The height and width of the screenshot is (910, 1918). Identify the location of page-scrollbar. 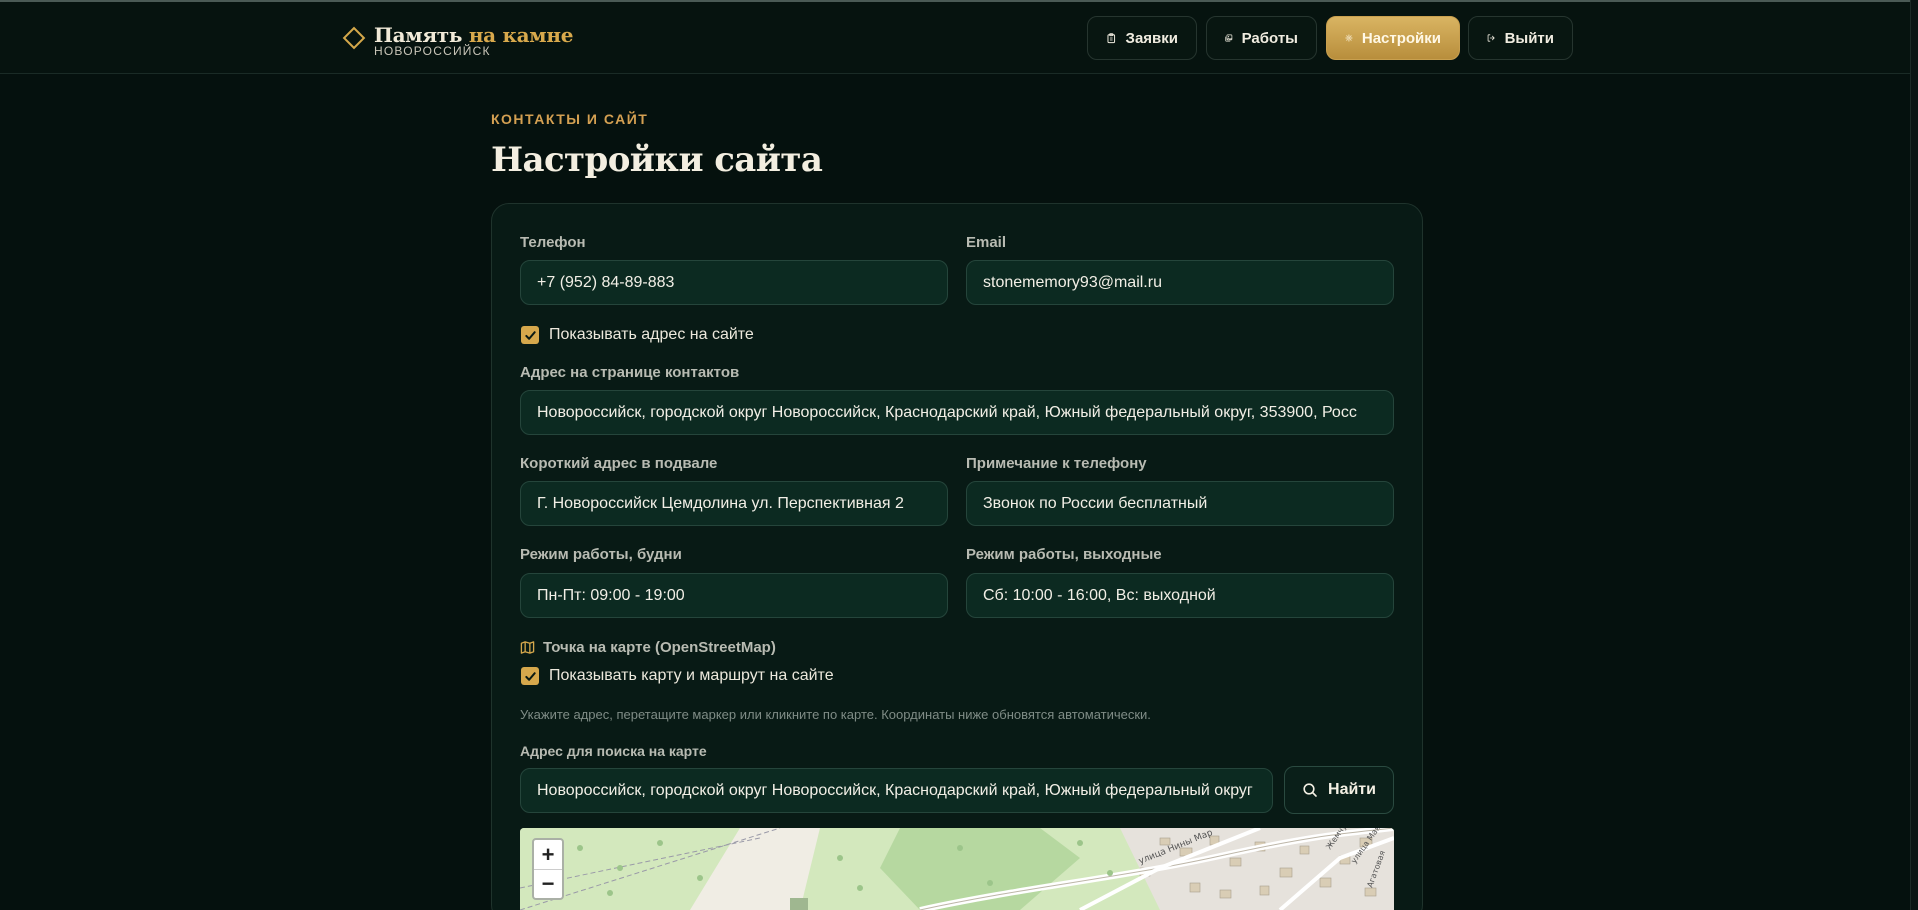
(1914, 455).